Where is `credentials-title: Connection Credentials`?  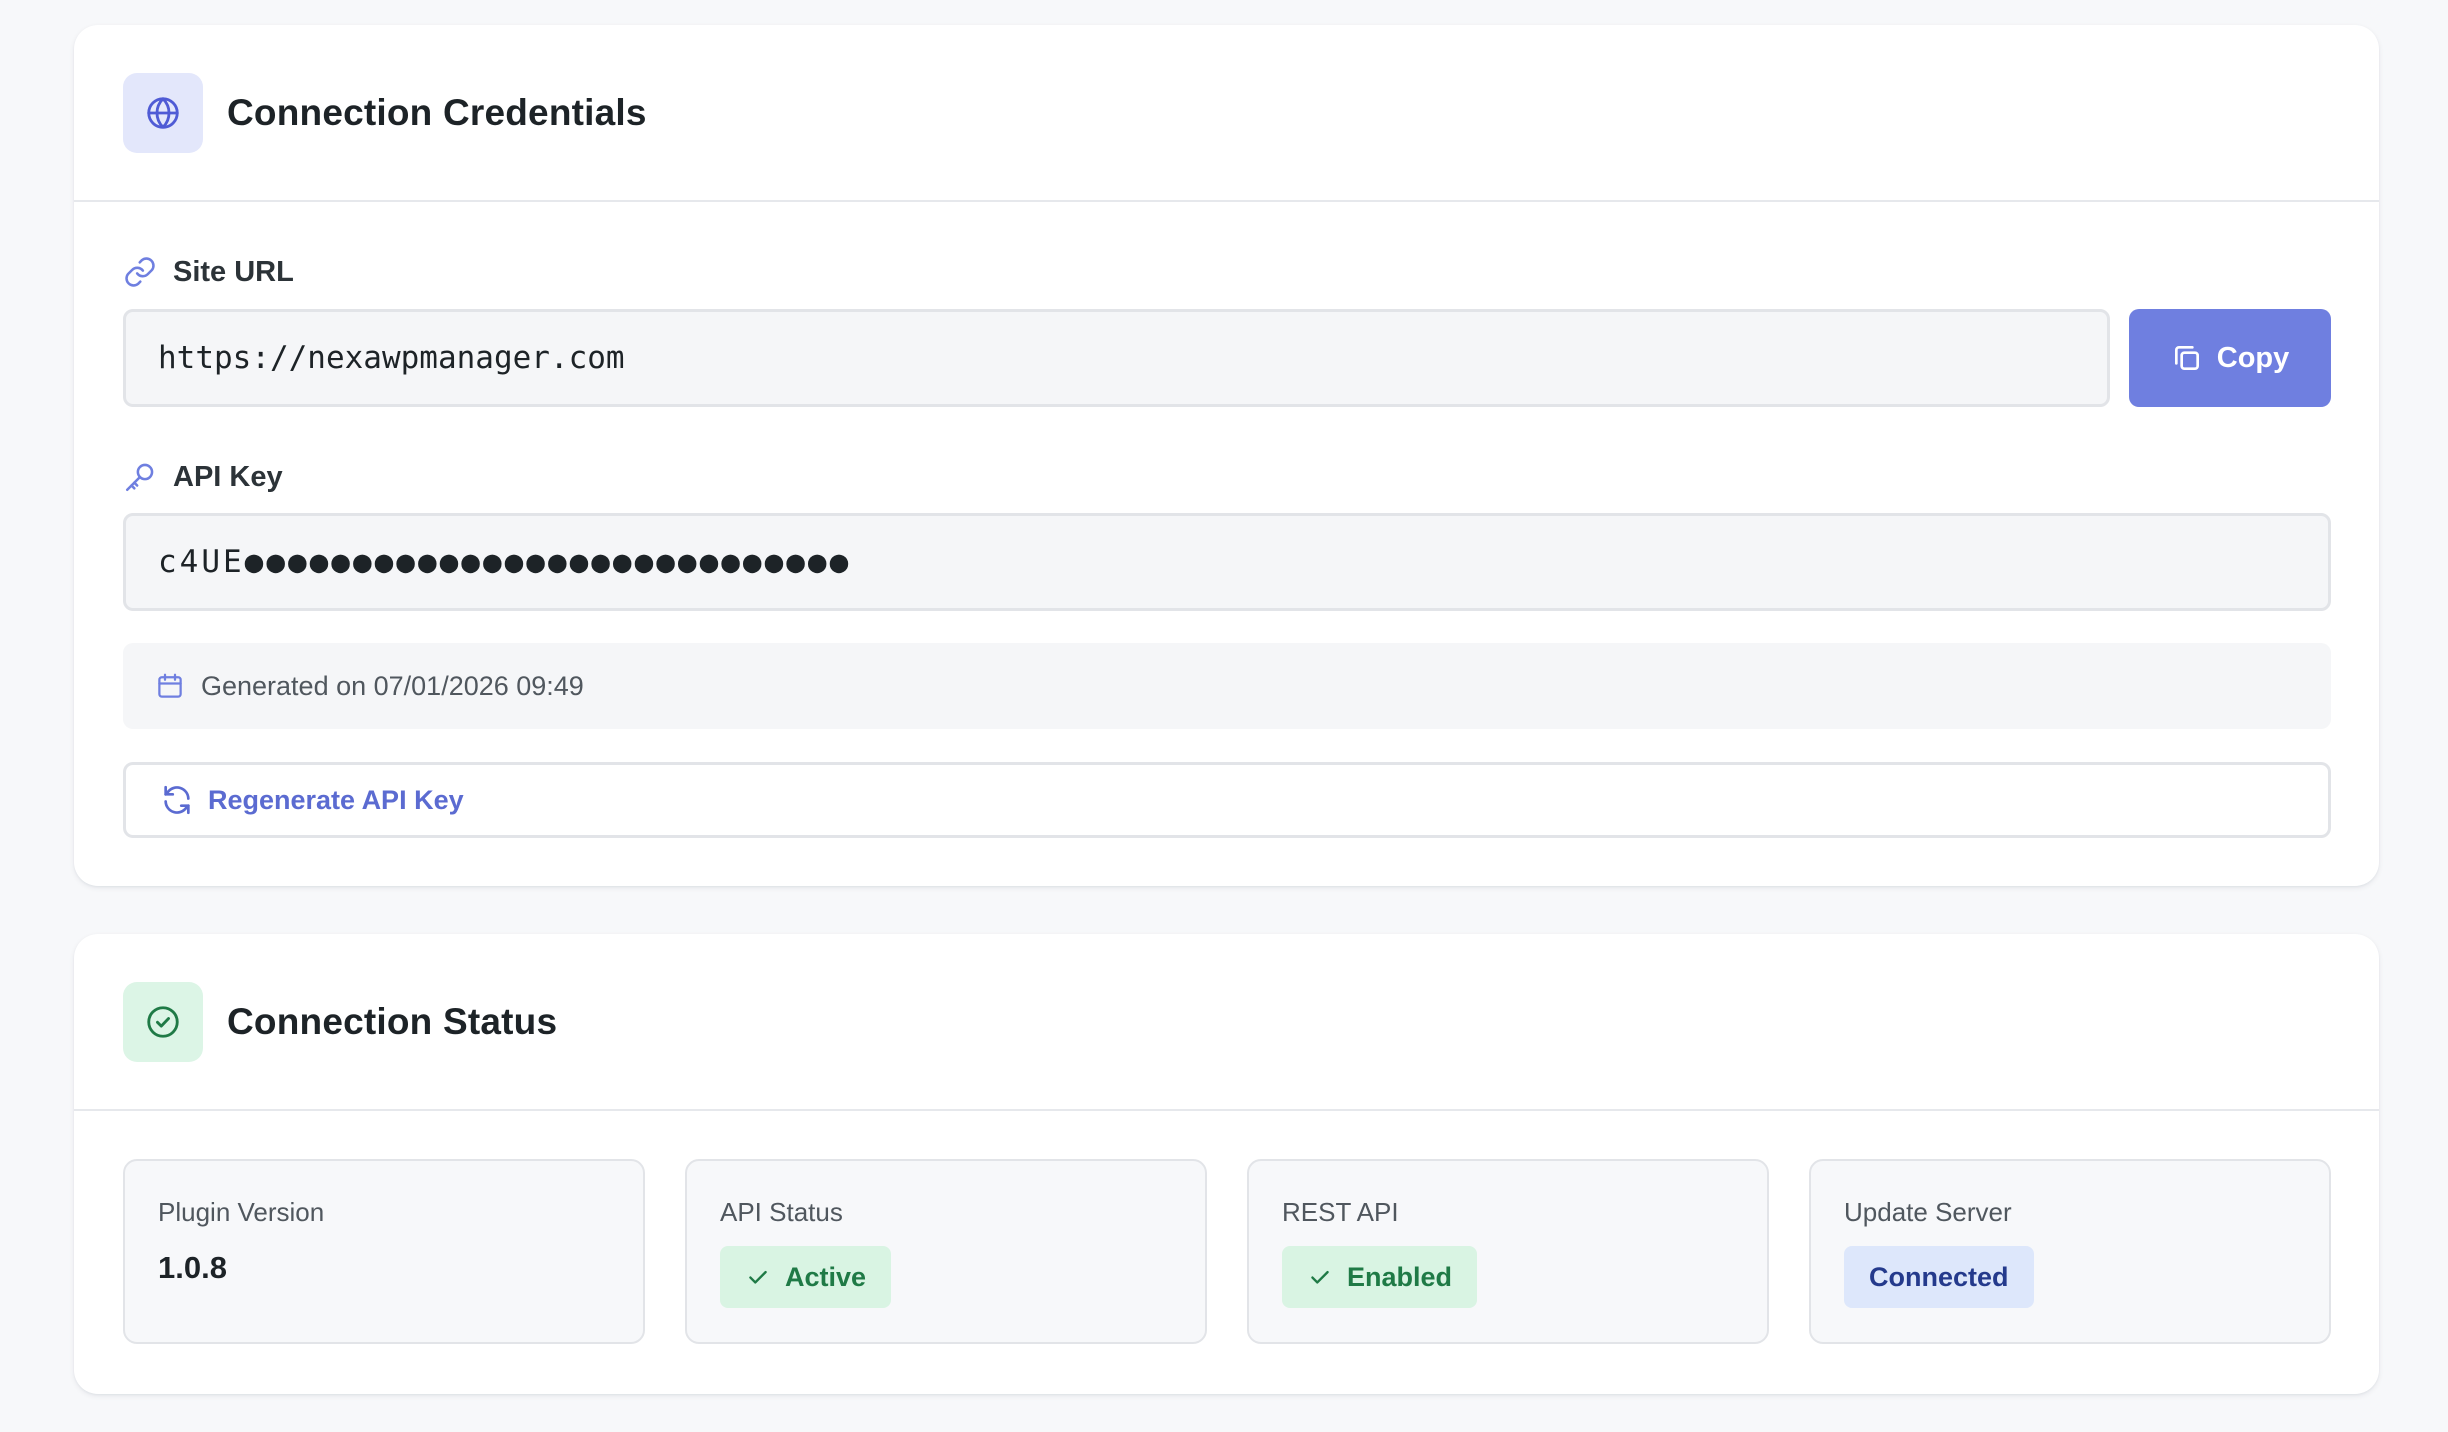 credentials-title: Connection Credentials is located at coordinates (437, 112).